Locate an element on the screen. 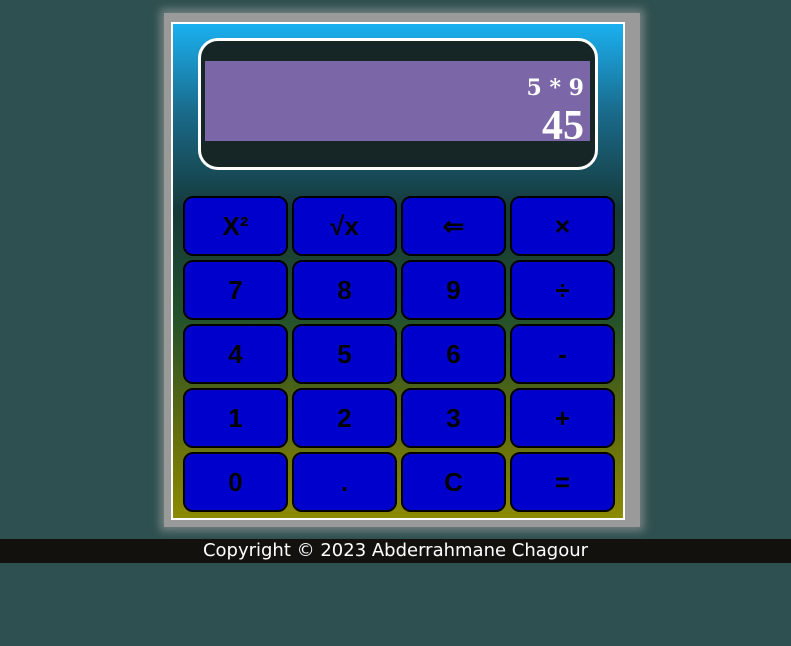  digit-5-key: 5 is located at coordinates (344, 354).